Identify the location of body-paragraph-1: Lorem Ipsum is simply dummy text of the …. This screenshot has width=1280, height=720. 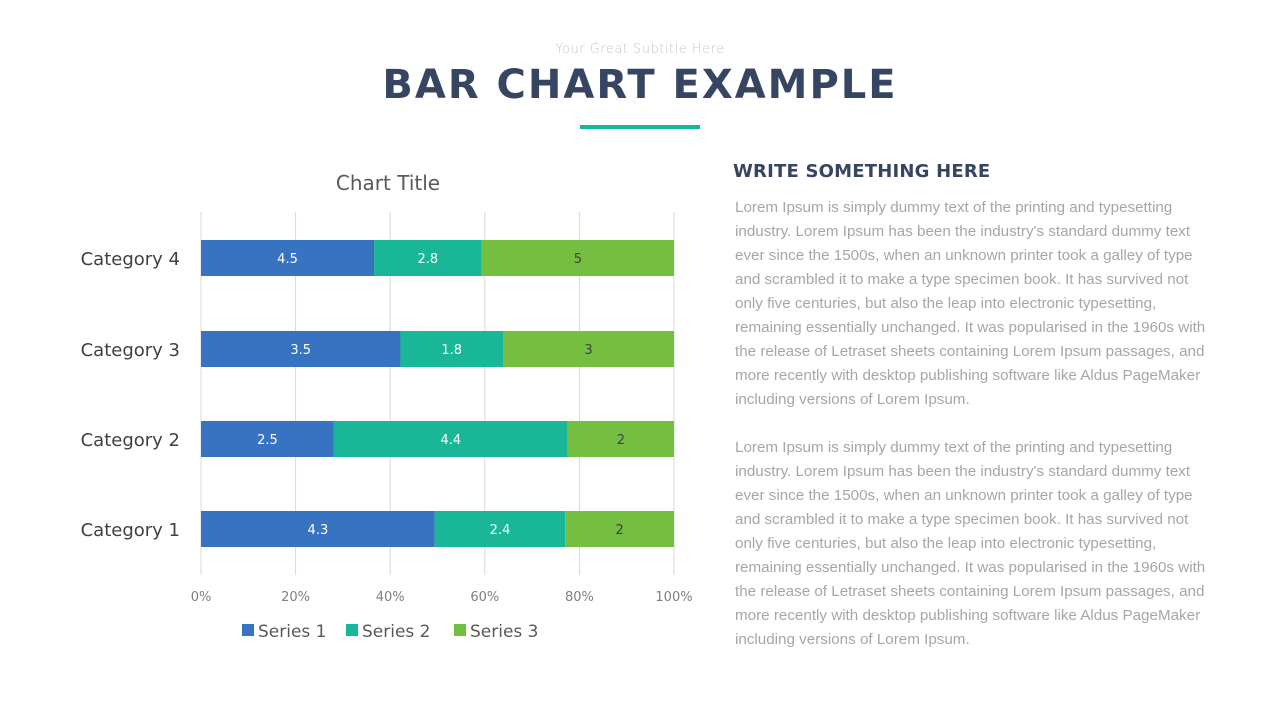
(970, 303).